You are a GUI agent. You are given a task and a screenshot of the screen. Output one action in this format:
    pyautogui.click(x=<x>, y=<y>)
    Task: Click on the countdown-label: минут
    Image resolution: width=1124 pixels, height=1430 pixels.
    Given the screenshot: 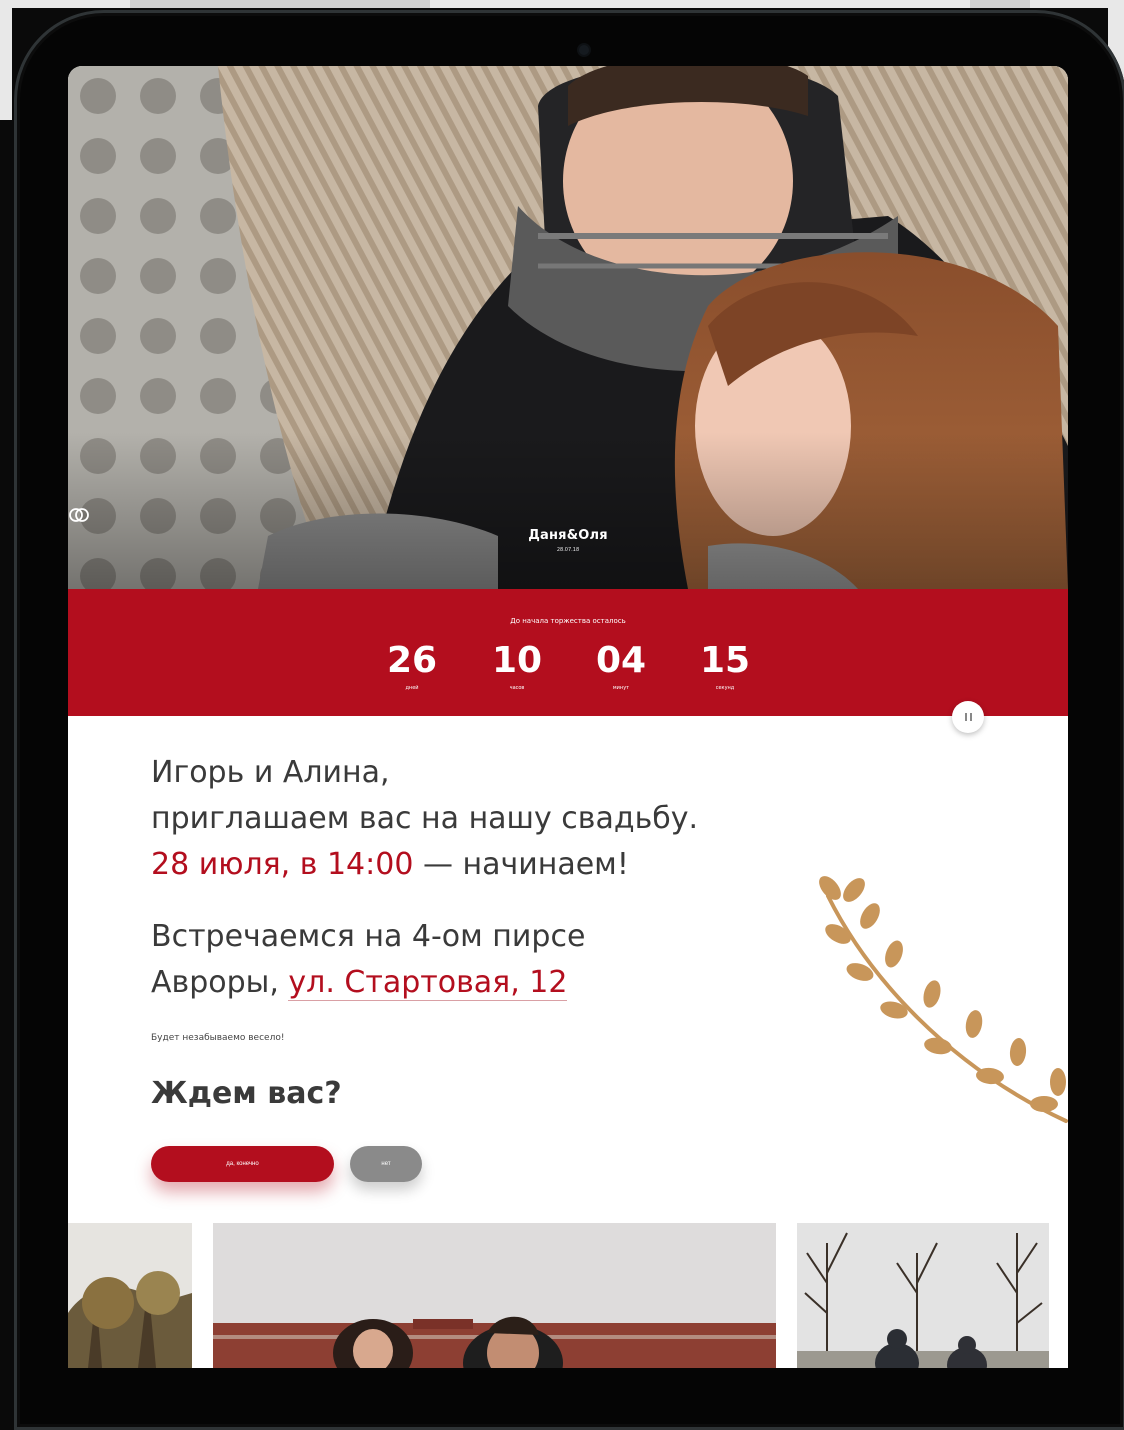 What is the action you would take?
    pyautogui.click(x=621, y=688)
    